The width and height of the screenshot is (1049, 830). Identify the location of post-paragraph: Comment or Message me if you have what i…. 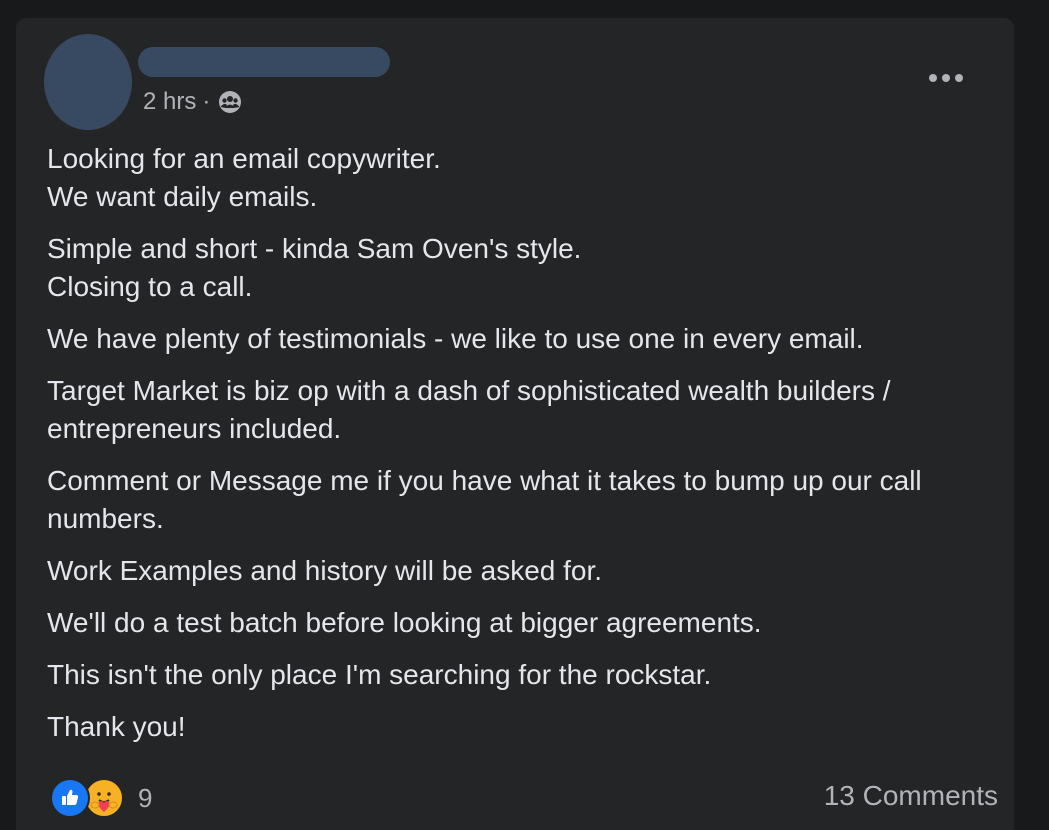
(484, 499).